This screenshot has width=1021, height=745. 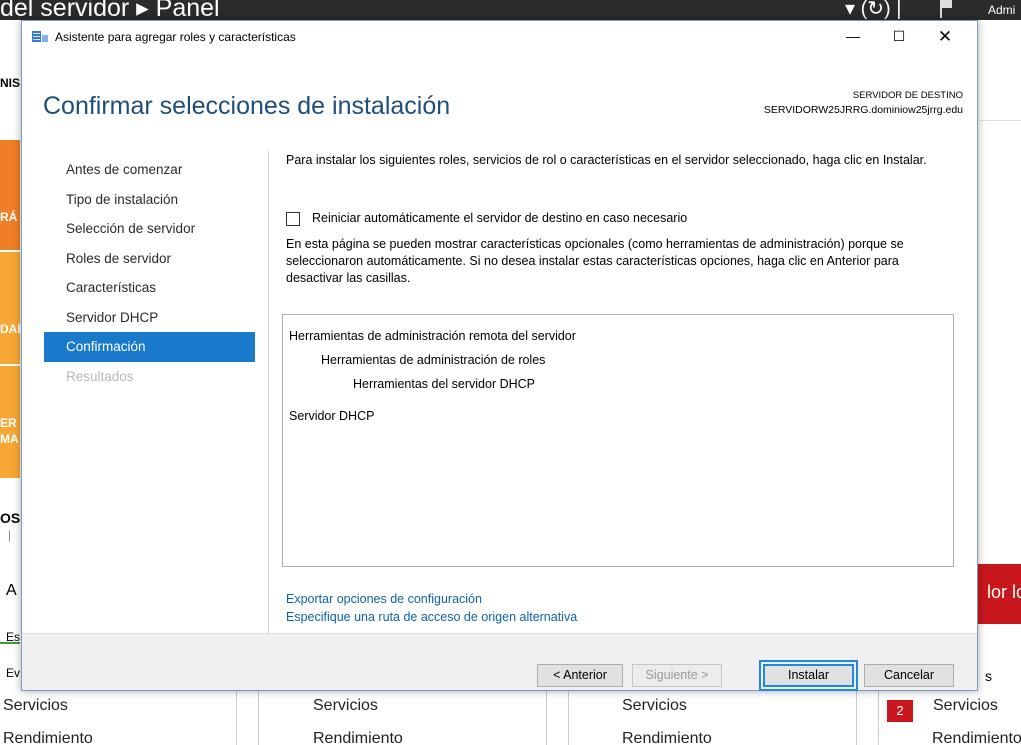 I want to click on nav-step-dhcp-server: Servidor DHCP, so click(x=149, y=318).